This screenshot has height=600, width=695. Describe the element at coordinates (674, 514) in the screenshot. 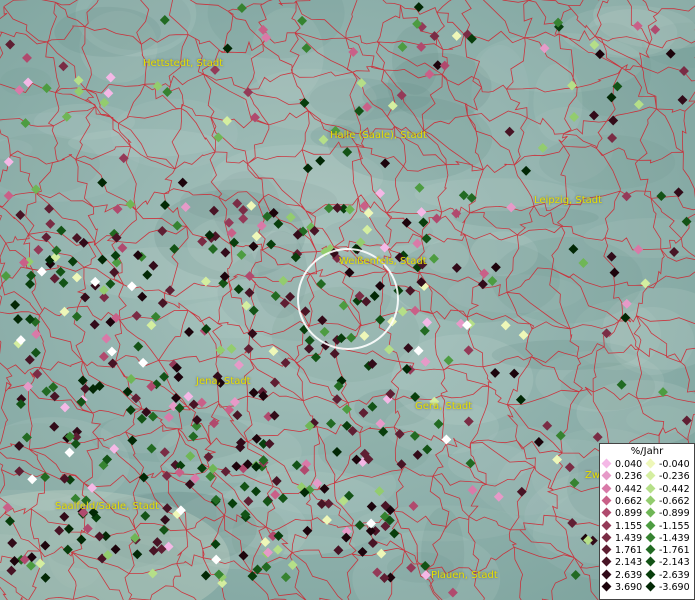

I see `legend-value: -0.899` at that location.